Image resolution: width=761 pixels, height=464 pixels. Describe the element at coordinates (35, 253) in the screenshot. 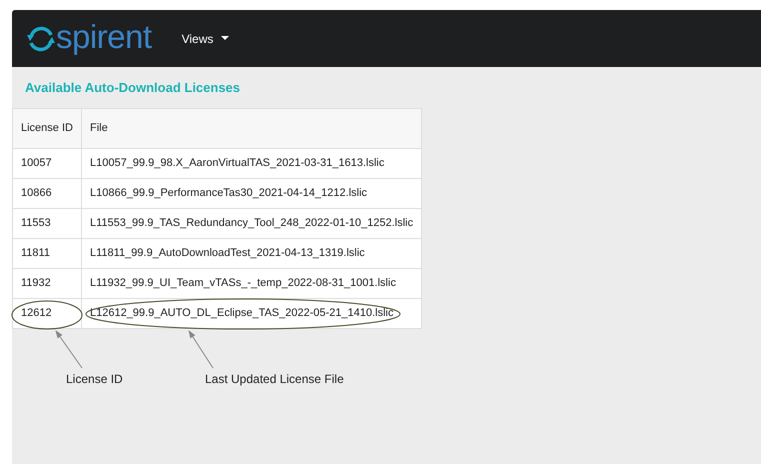

I see `table-cell: 11811` at that location.